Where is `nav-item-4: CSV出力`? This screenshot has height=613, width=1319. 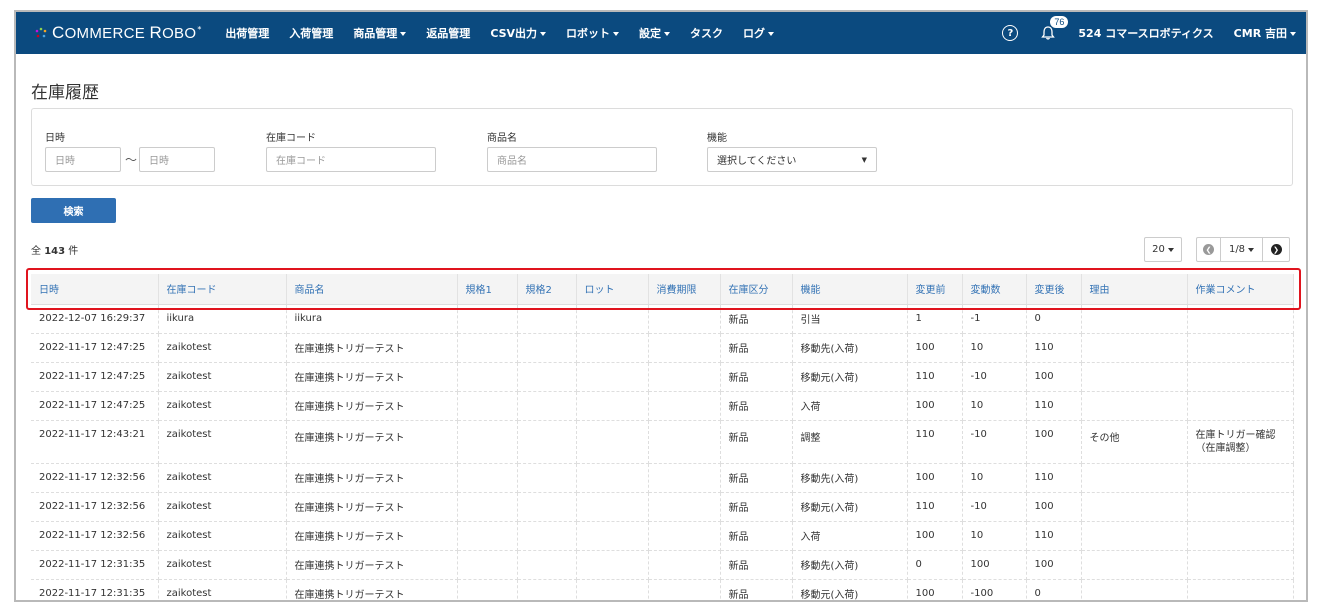
nav-item-4: CSV出力 is located at coordinates (518, 33).